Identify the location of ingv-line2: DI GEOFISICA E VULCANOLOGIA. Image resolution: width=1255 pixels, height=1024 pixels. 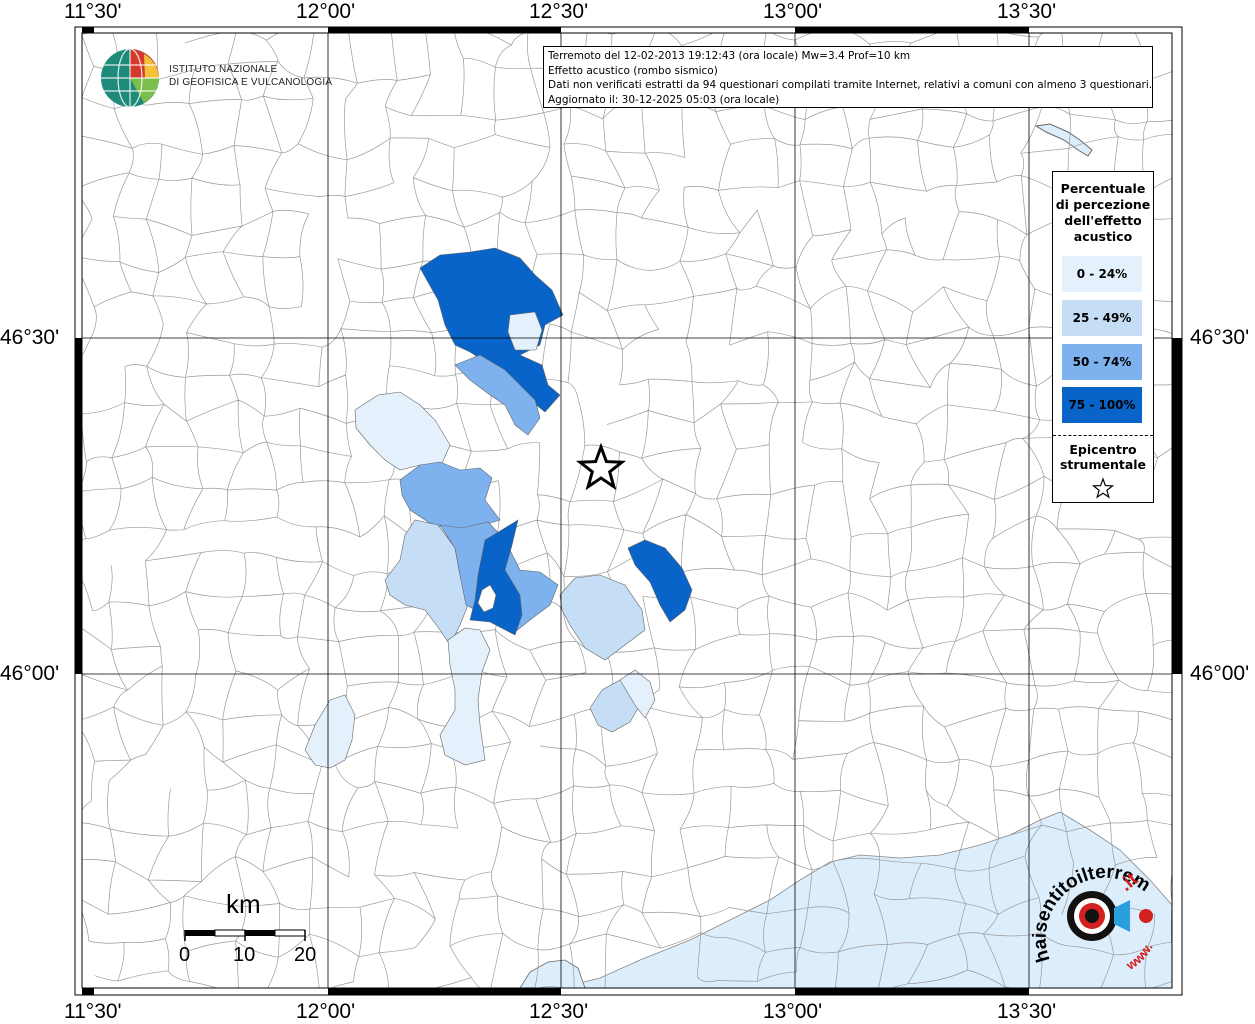
(251, 82).